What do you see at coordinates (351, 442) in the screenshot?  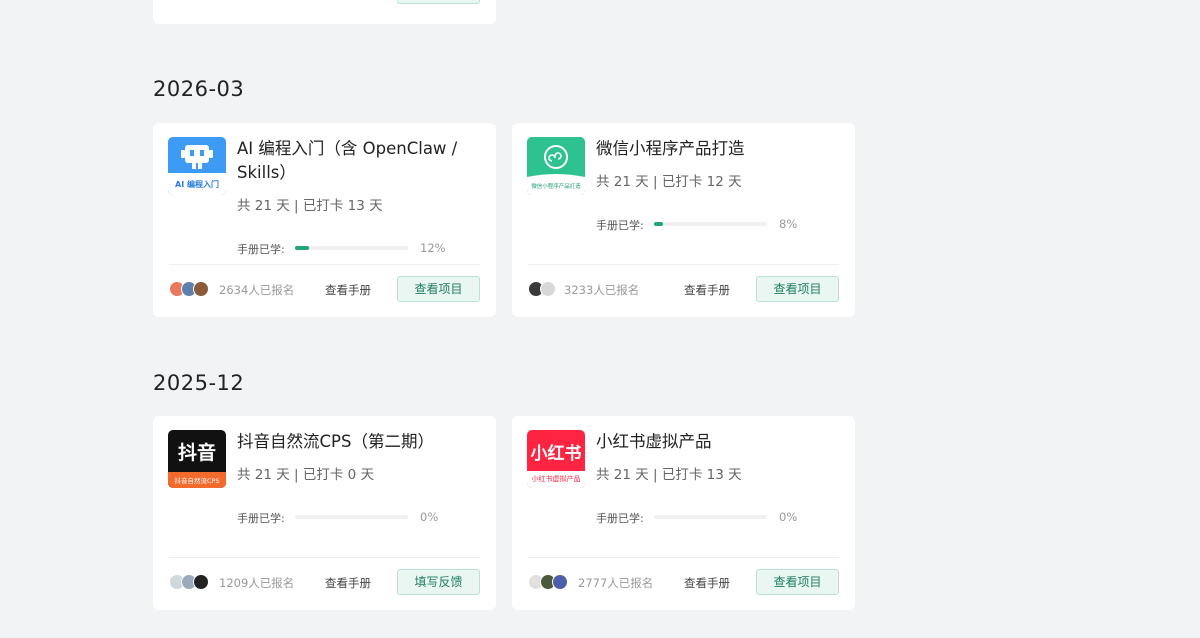 I see `project-title: 抖音自然流CPS（第二期）` at bounding box center [351, 442].